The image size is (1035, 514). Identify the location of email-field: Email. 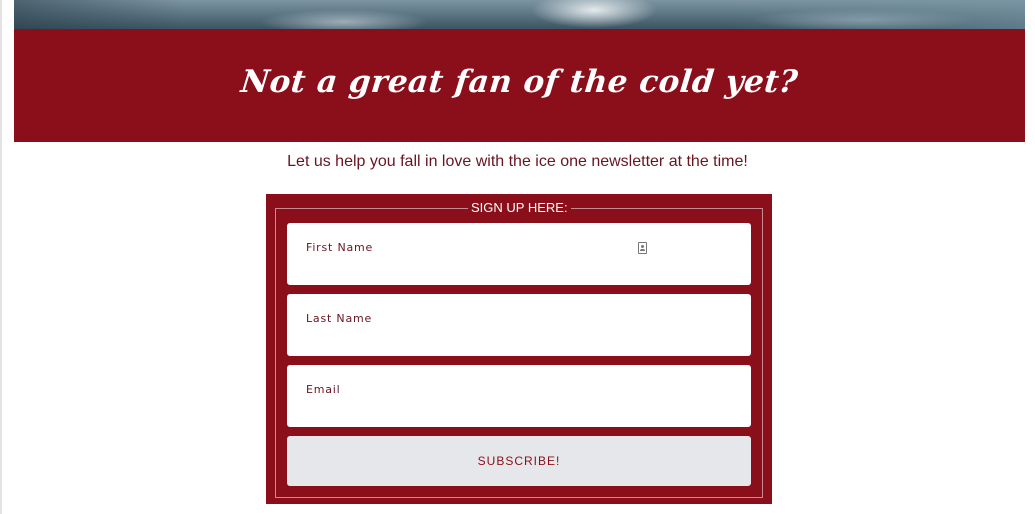
(519, 396).